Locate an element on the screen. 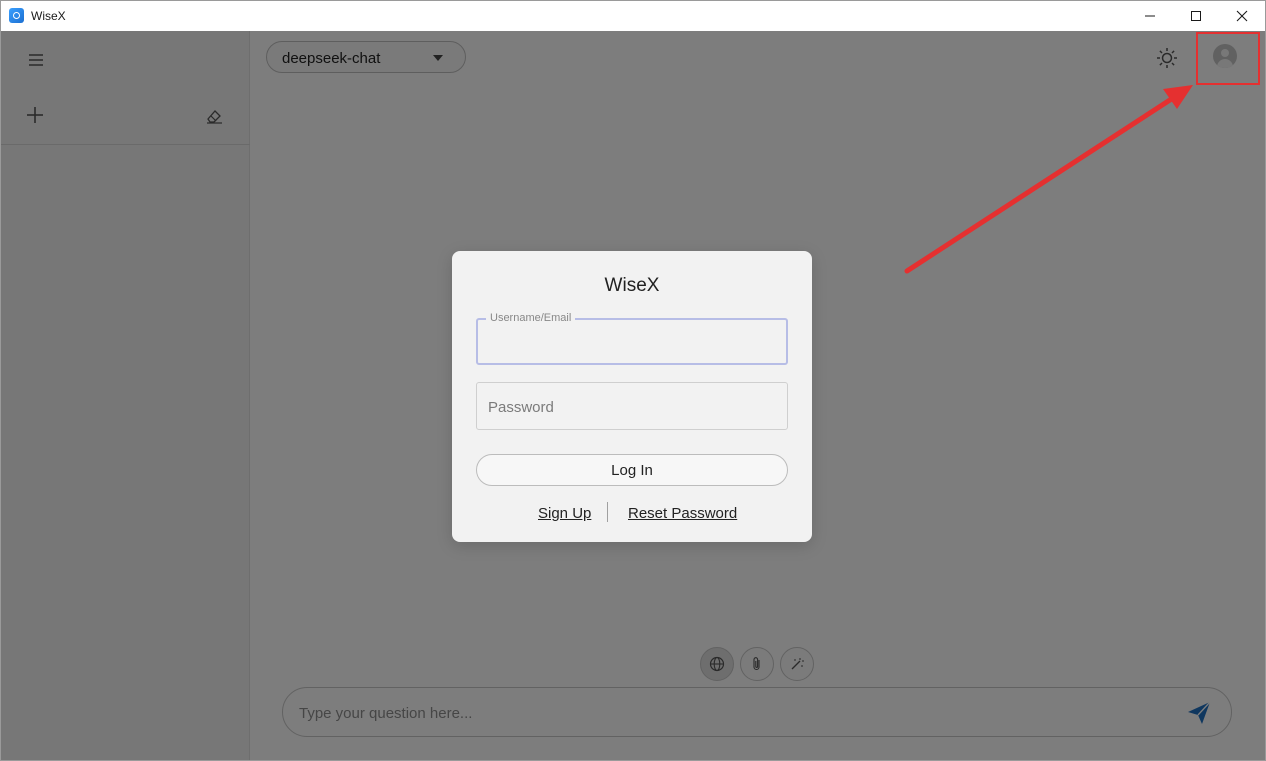  title-bar: WiseX is located at coordinates (633, 16).